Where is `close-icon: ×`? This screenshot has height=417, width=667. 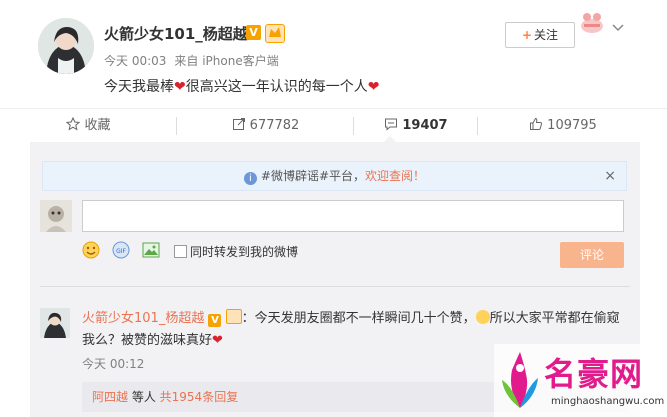
close-icon: × is located at coordinates (610, 176).